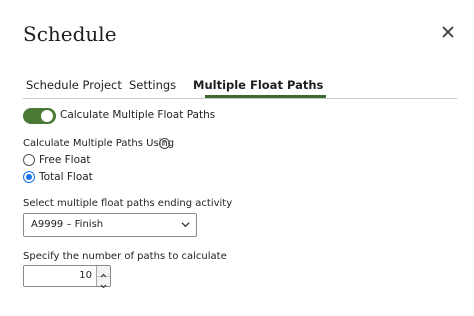 Image resolution: width=474 pixels, height=316 pixels. I want to click on help-icon: ?, so click(164, 143).